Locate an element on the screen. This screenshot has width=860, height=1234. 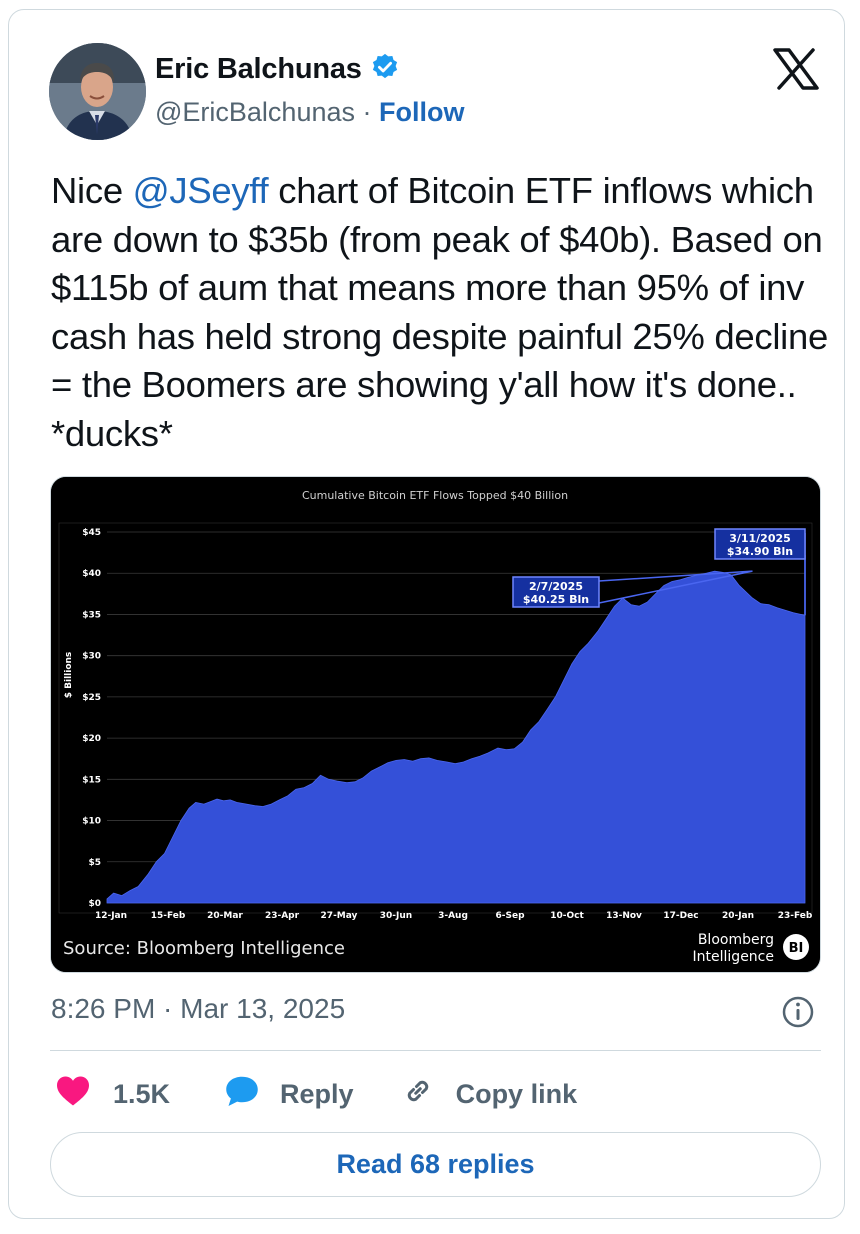
annotation-value: $40.25 Bln is located at coordinates (556, 599).